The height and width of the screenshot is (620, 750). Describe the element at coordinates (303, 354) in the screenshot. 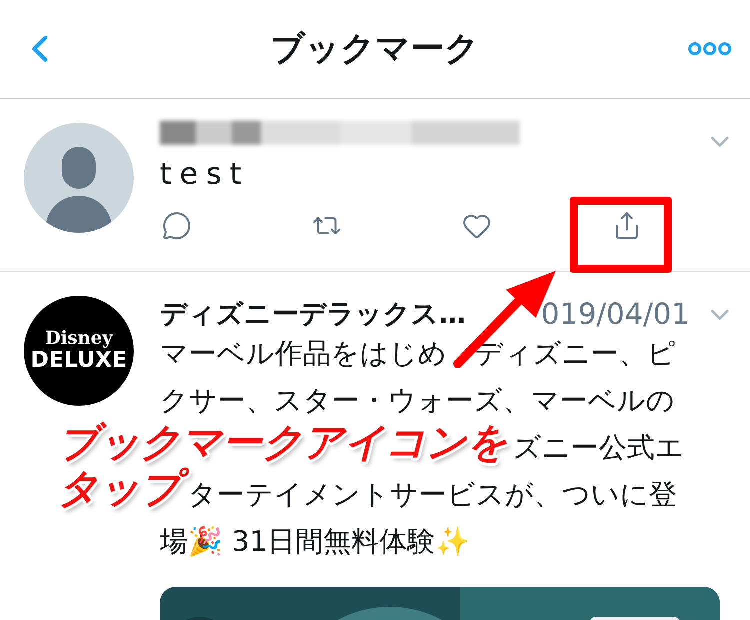

I see `tweet-text: マーベル作品をはじめ` at that location.